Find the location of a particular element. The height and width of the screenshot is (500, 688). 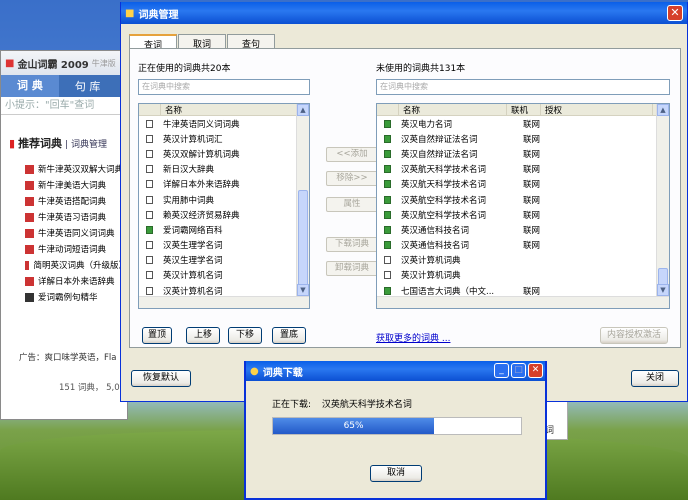

app-edition: 牛津版 is located at coordinates (103, 63).